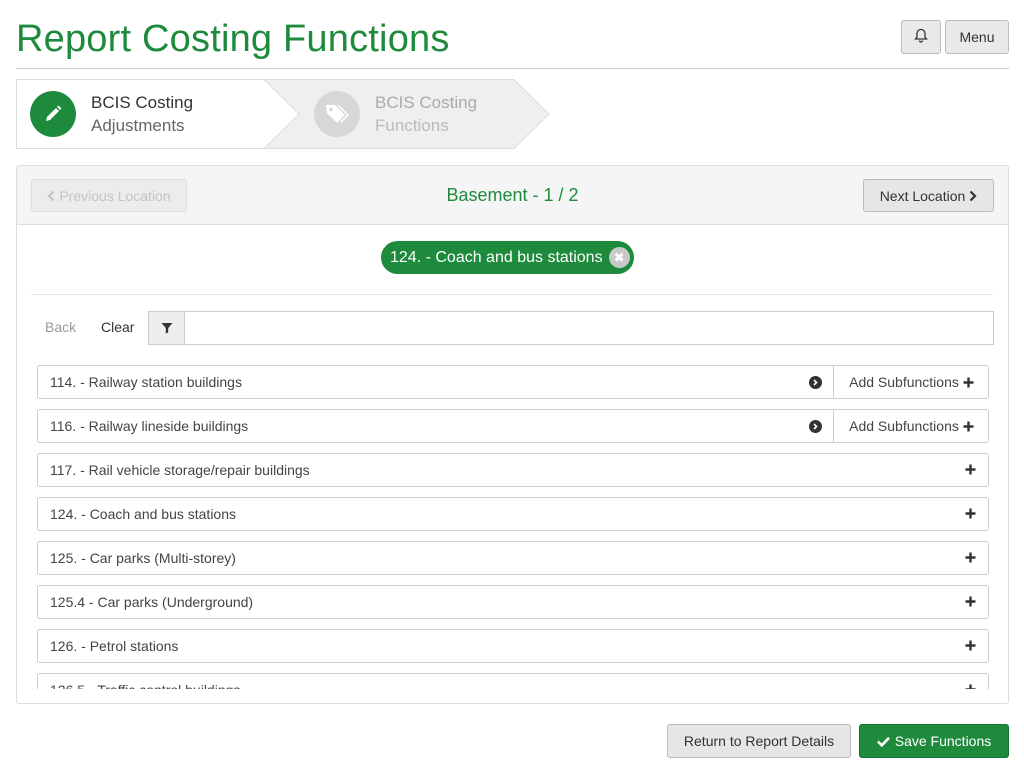 The width and height of the screenshot is (1024, 768). I want to click on function-label: 126. - Petrol stations, so click(114, 646).